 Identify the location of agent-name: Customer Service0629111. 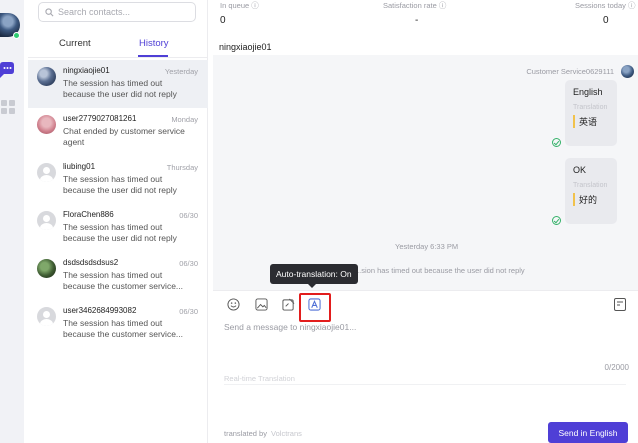
(570, 71).